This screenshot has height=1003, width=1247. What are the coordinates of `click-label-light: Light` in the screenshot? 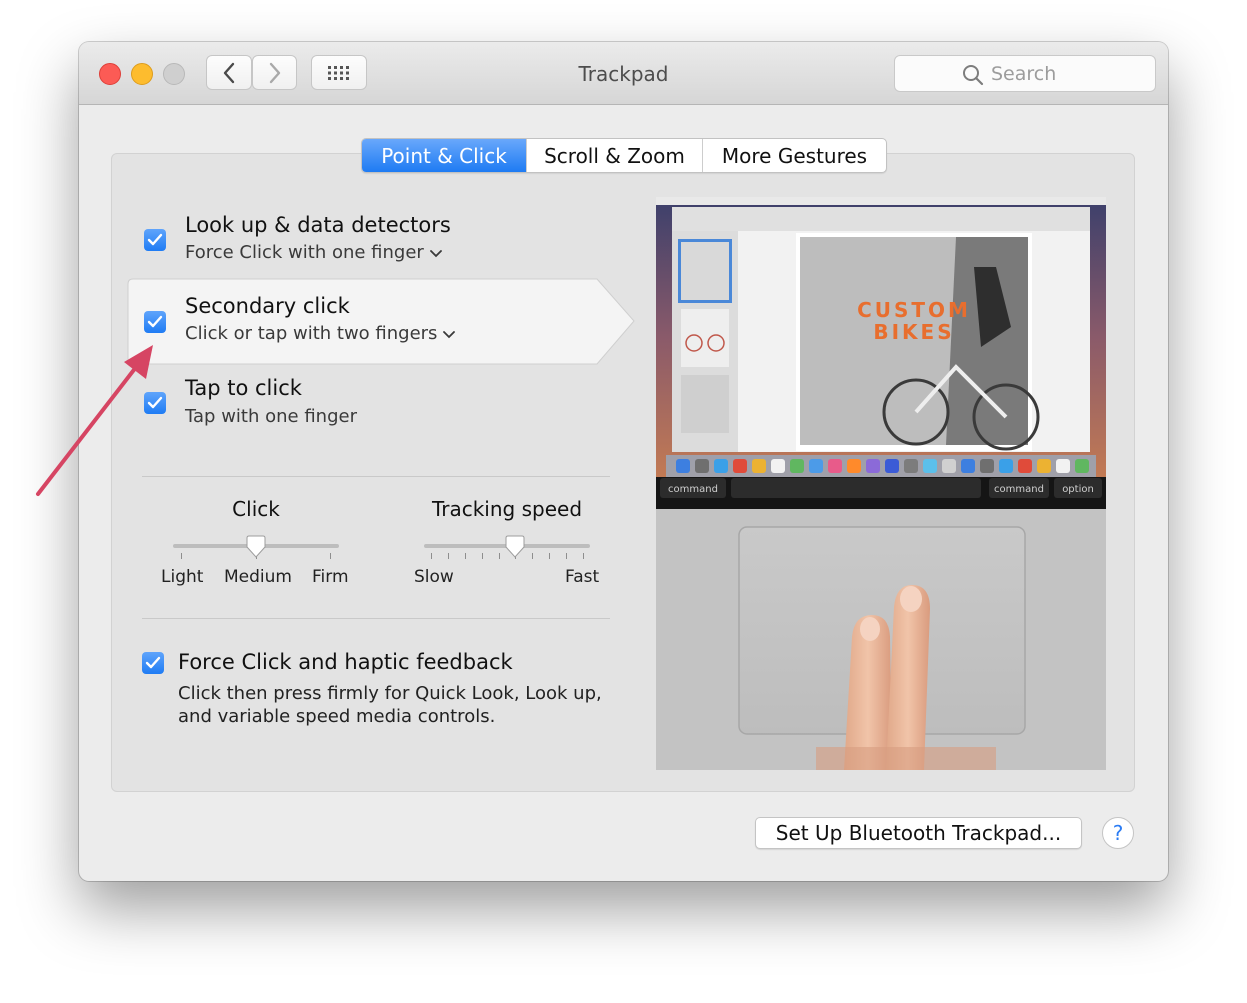 It's located at (182, 577).